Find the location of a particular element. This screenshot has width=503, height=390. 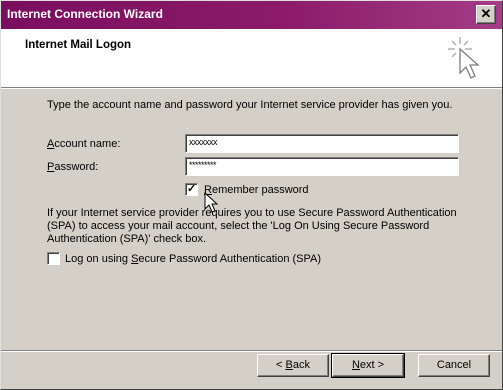

account-name-input: xxxxxxx is located at coordinates (322, 143).